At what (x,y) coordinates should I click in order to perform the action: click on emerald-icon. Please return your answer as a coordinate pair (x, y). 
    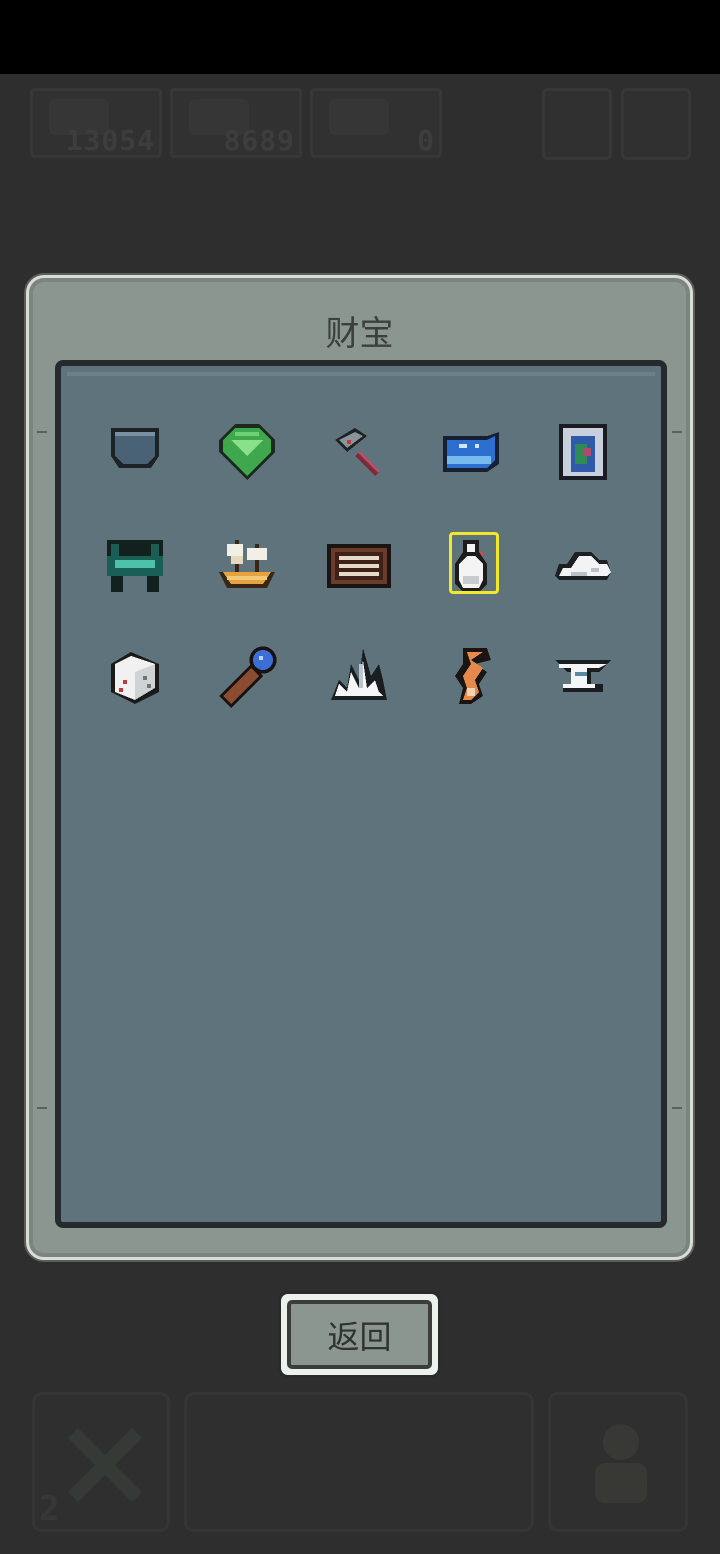
    Looking at the image, I should click on (247, 452).